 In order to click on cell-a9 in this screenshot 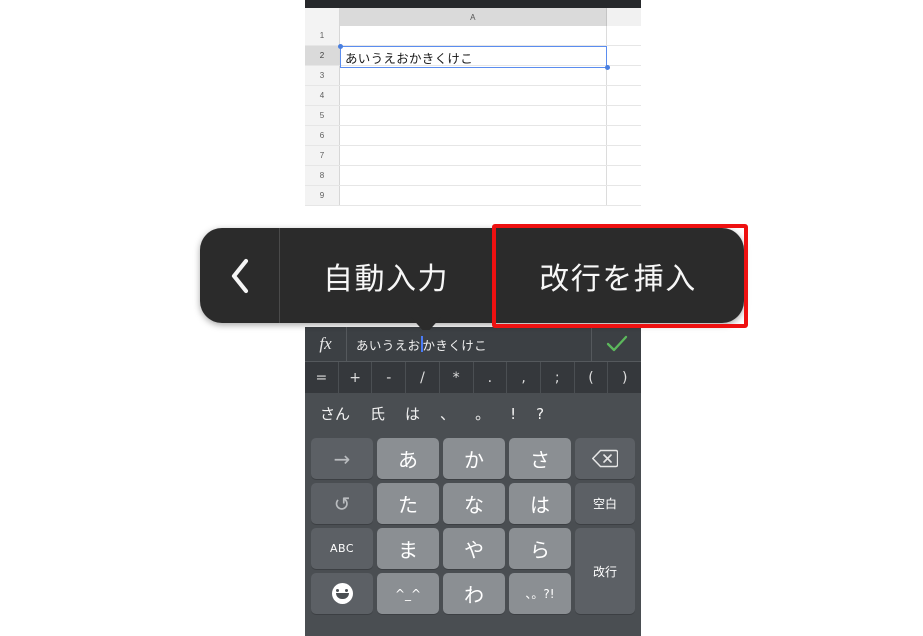, I will do `click(473, 195)`.